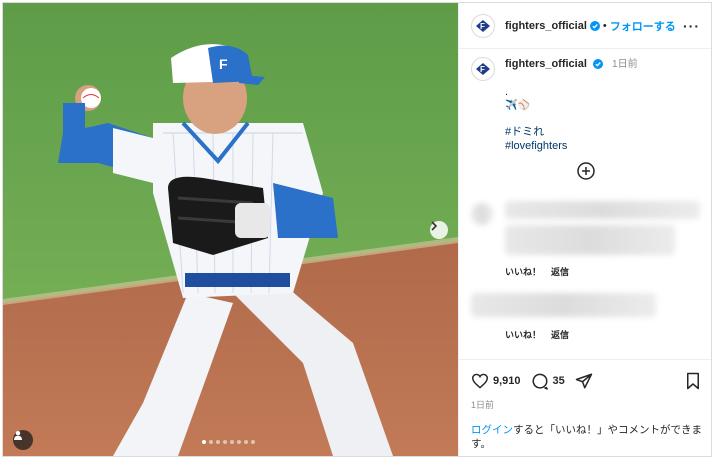 Image resolution: width=714 pixels, height=459 pixels. I want to click on like-count: 9,910, so click(507, 381).